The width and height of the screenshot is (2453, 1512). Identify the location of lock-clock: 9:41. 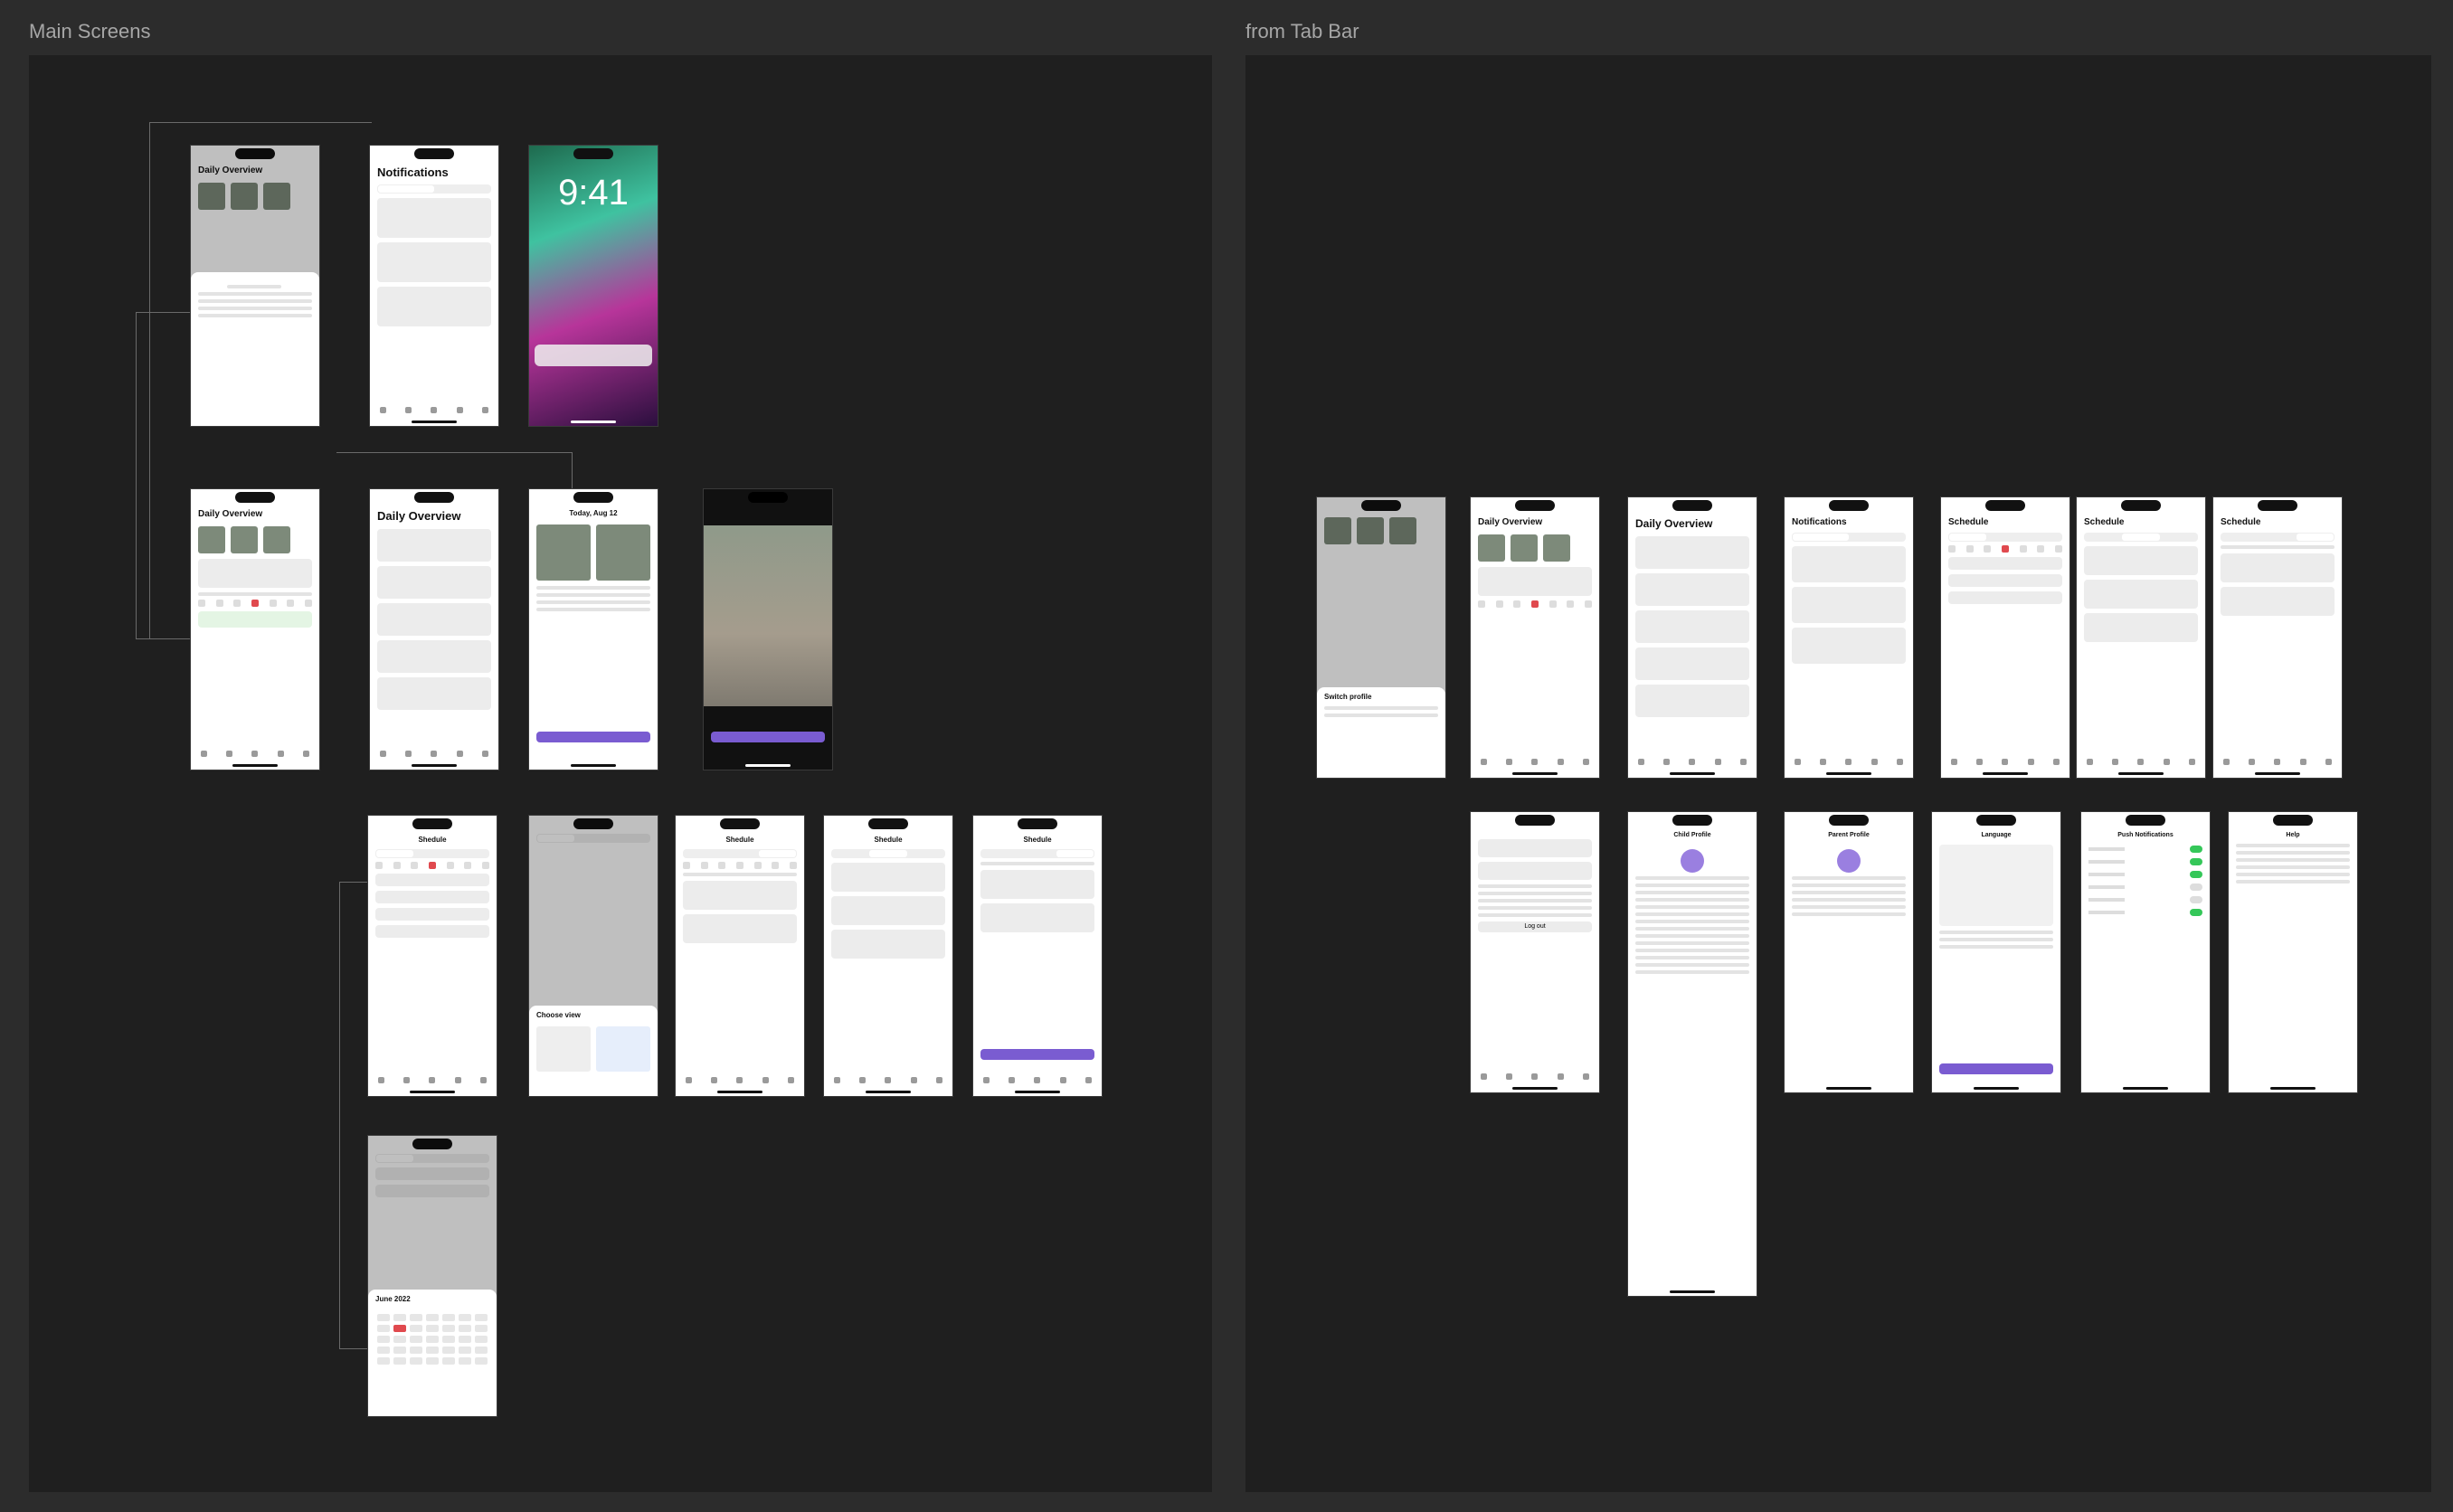
(593, 193).